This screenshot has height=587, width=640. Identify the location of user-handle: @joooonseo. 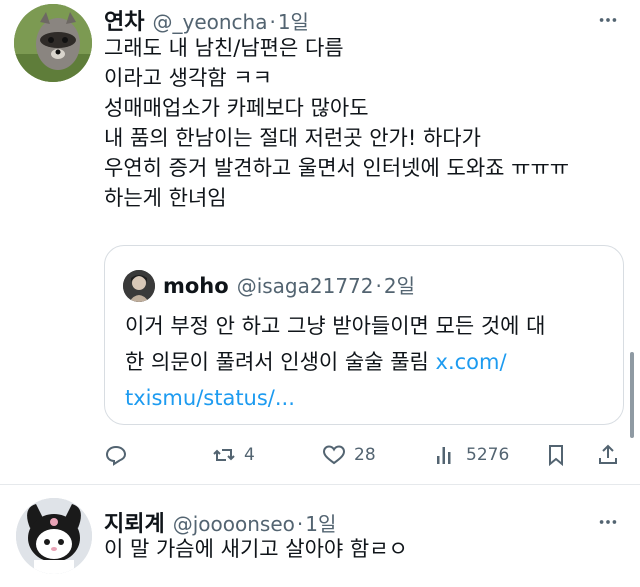
(234, 524).